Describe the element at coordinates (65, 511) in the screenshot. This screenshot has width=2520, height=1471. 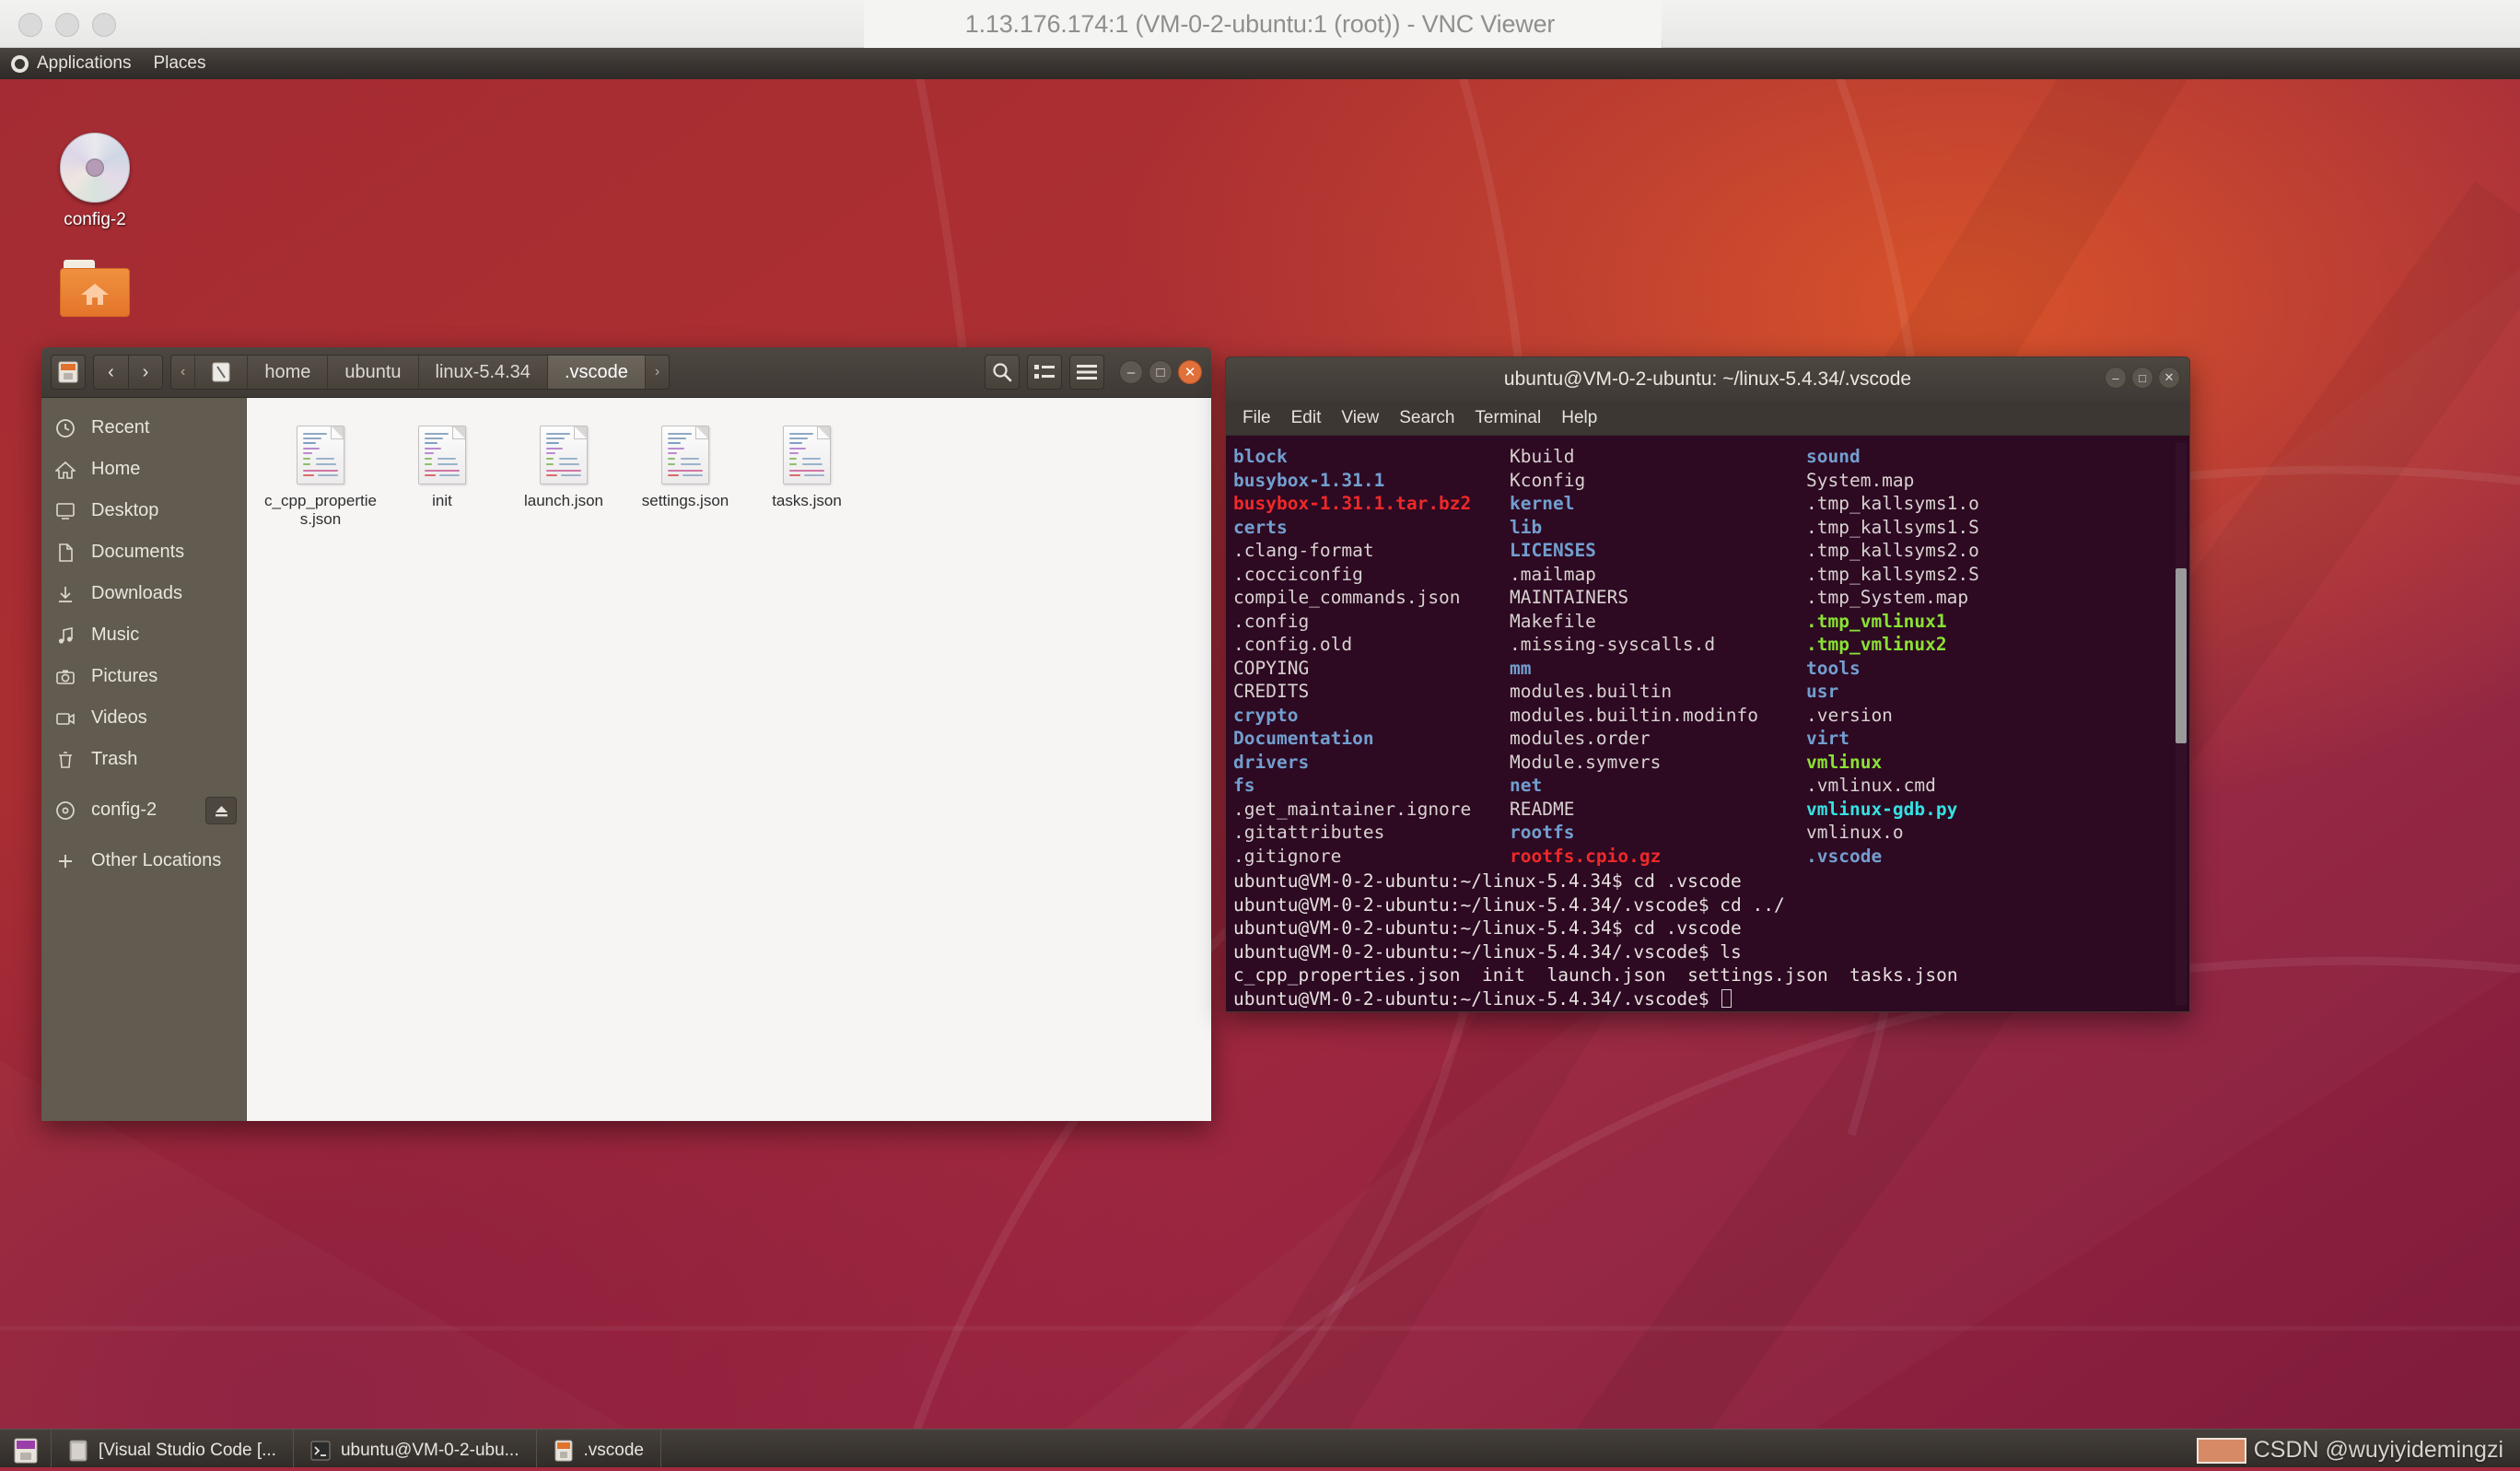
I see `desktop-icon` at that location.